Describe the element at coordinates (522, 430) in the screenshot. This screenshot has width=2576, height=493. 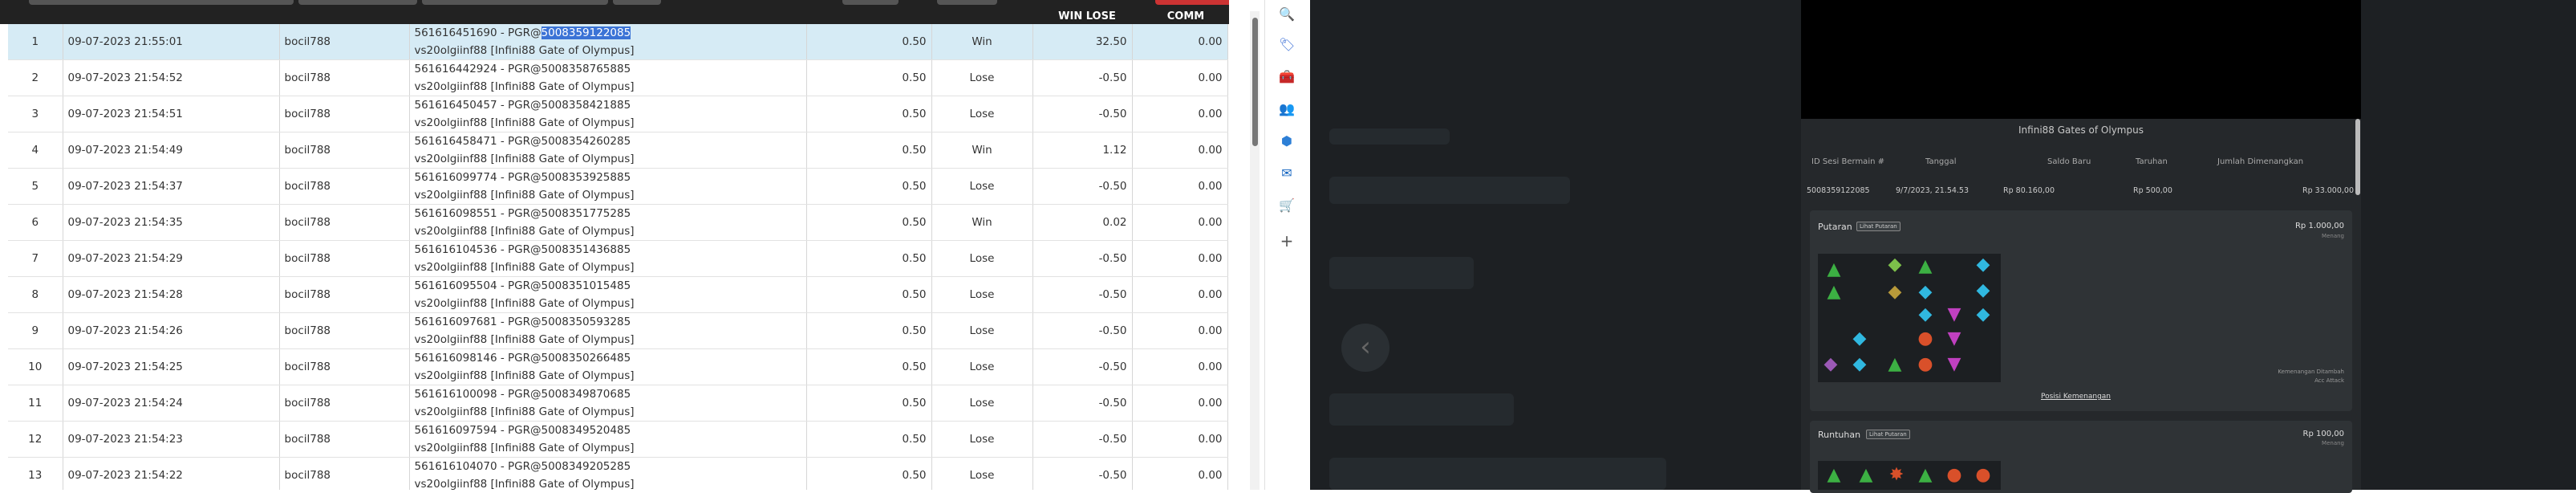
I see `transaction-id: 561616097594 - PGR@5008349520485` at that location.